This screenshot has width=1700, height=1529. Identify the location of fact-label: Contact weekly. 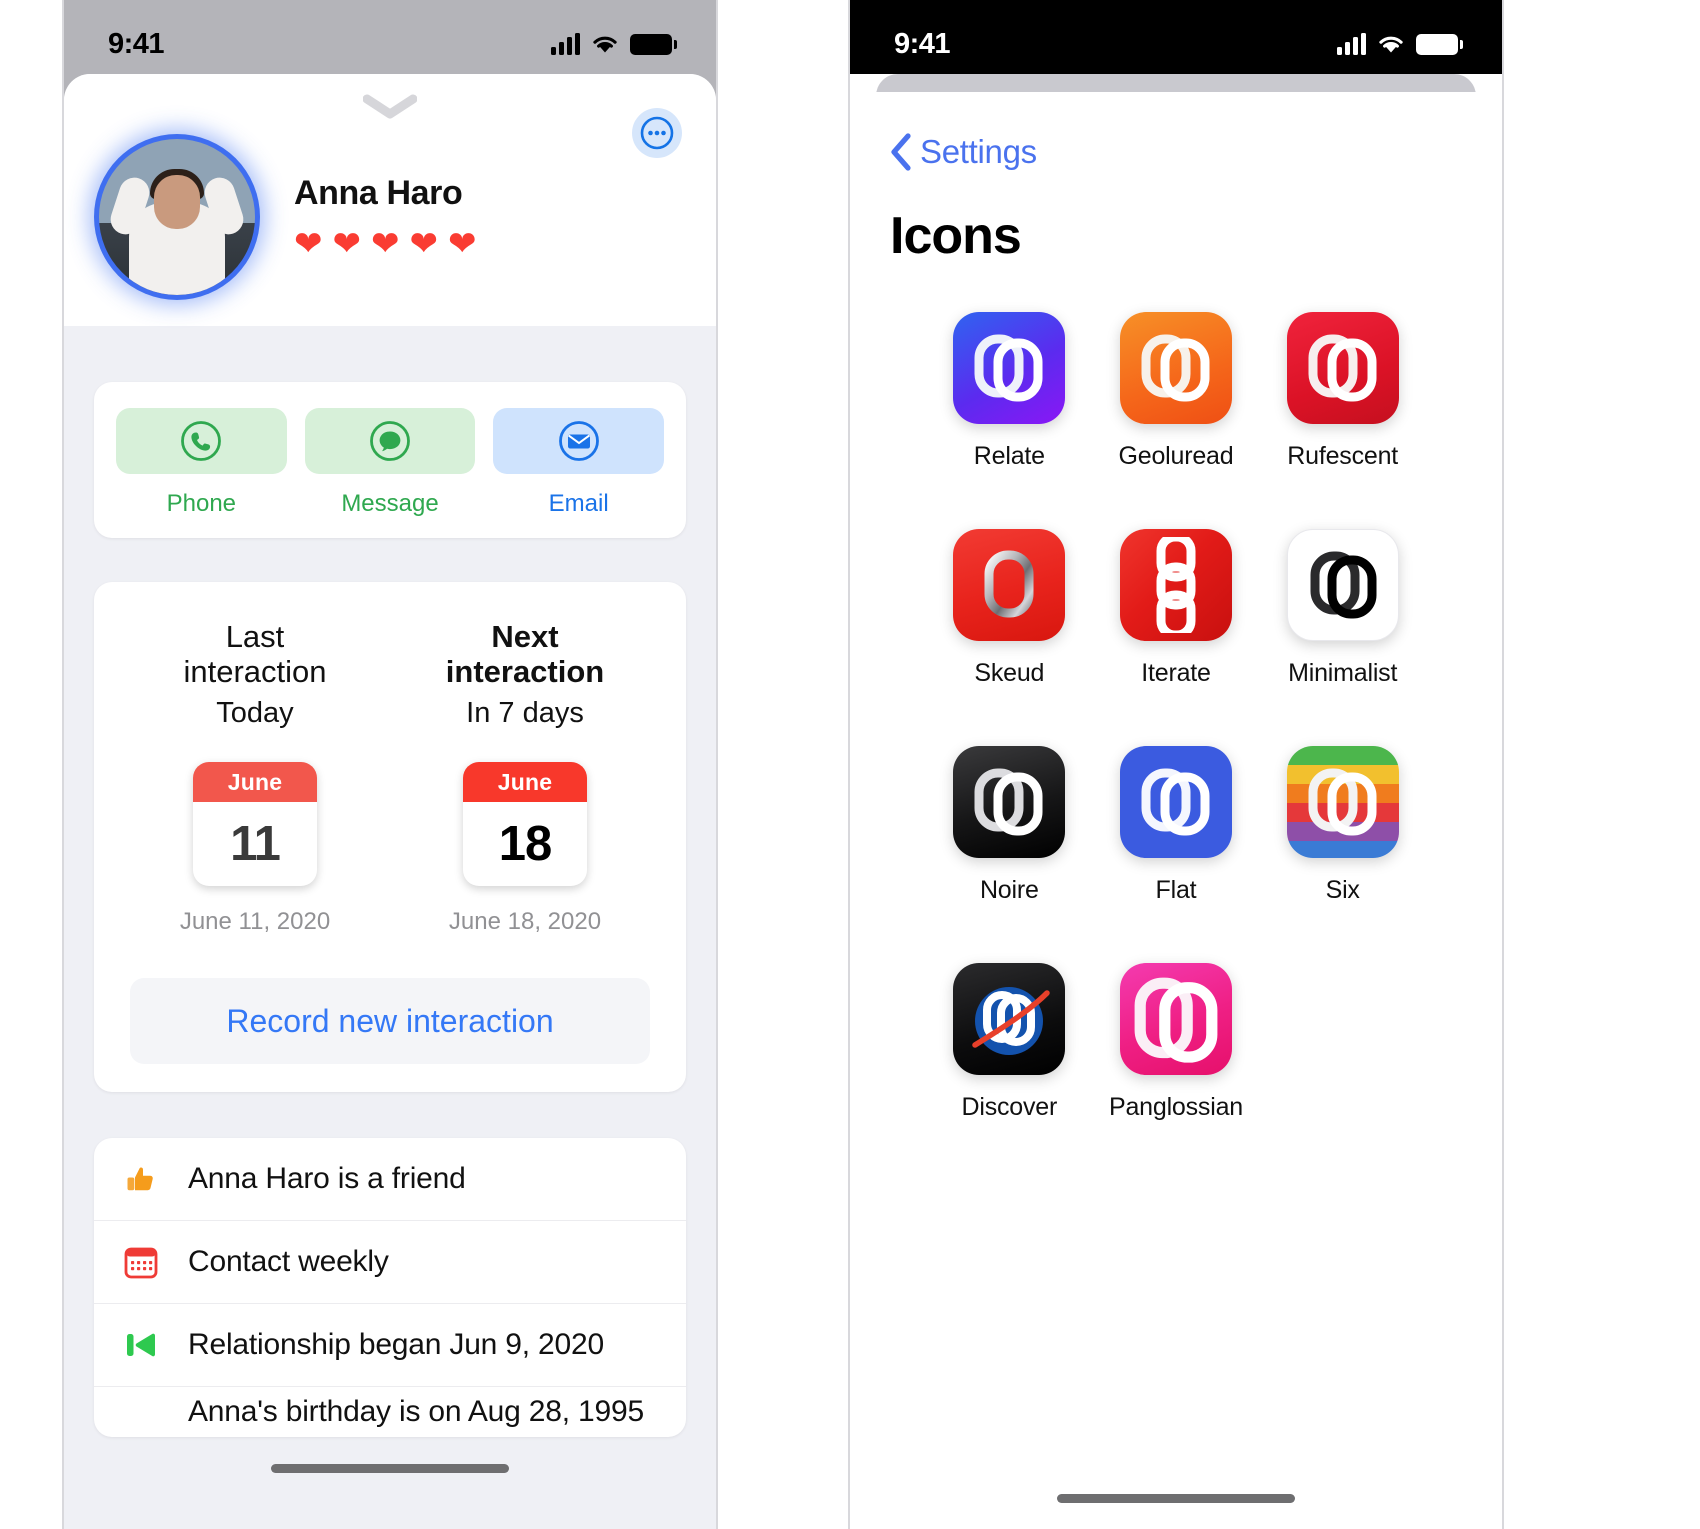
(288, 1262).